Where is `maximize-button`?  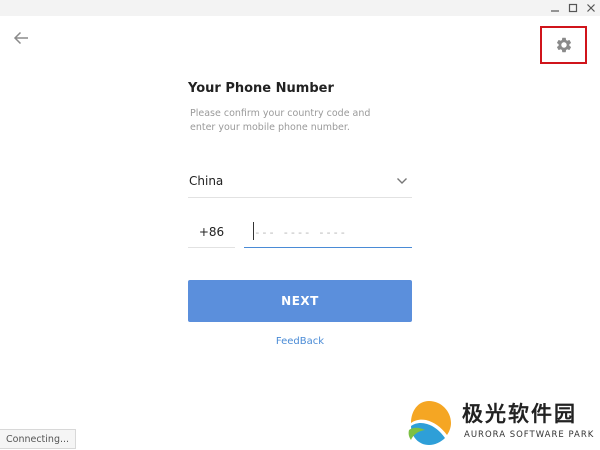
maximize-button is located at coordinates (573, 8).